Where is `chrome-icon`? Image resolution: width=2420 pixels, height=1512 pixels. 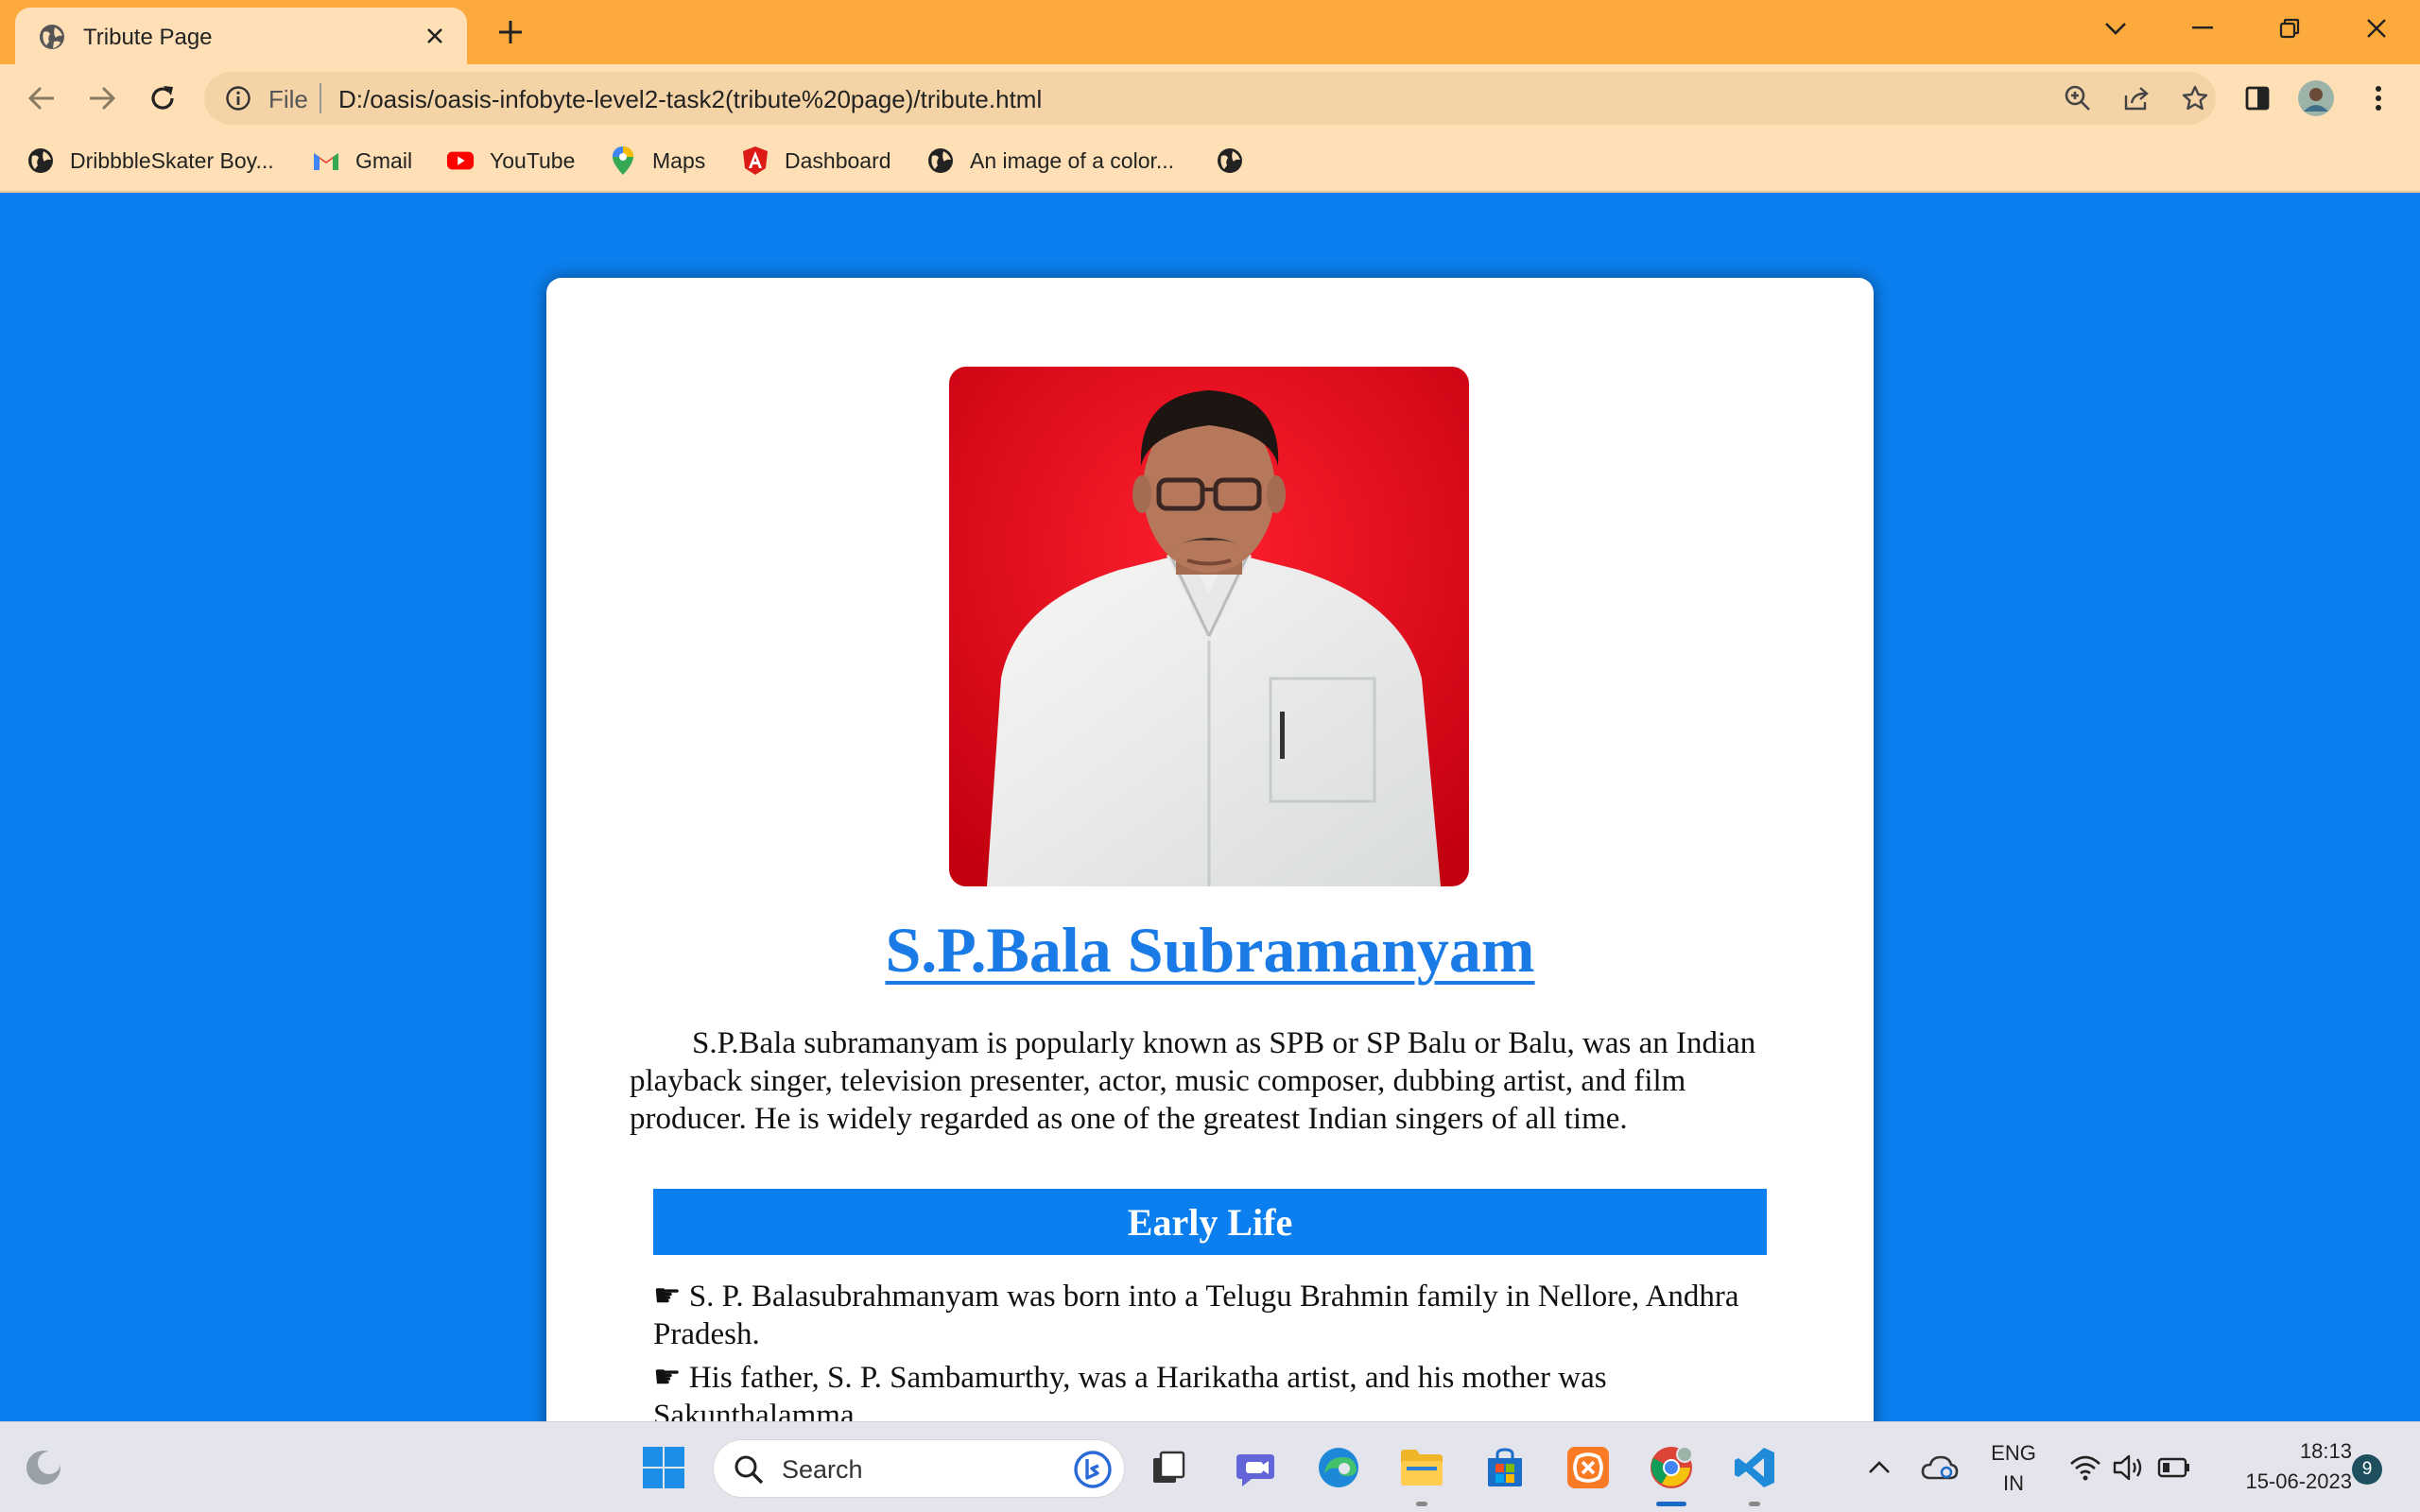 chrome-icon is located at coordinates (1672, 1467).